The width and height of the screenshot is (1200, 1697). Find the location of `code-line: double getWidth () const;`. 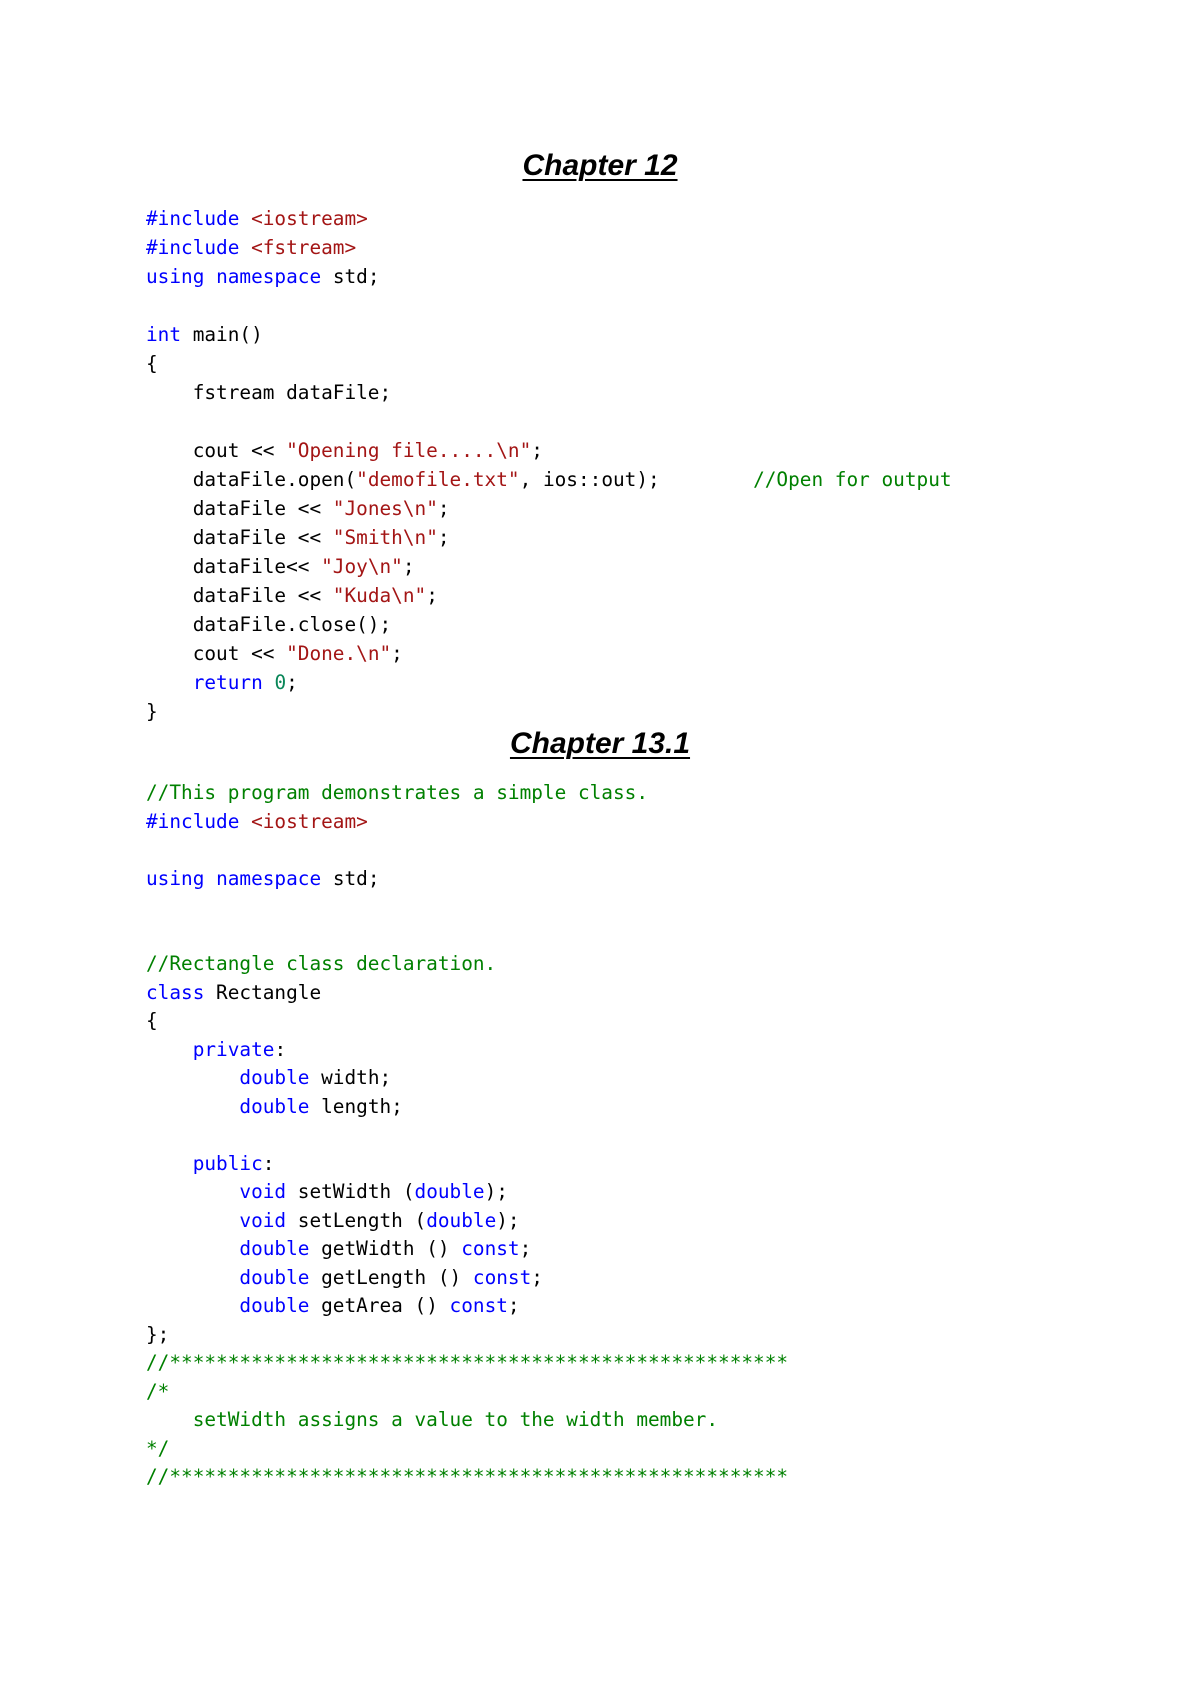

code-line: double getWidth () const; is located at coordinates (467, 1249).